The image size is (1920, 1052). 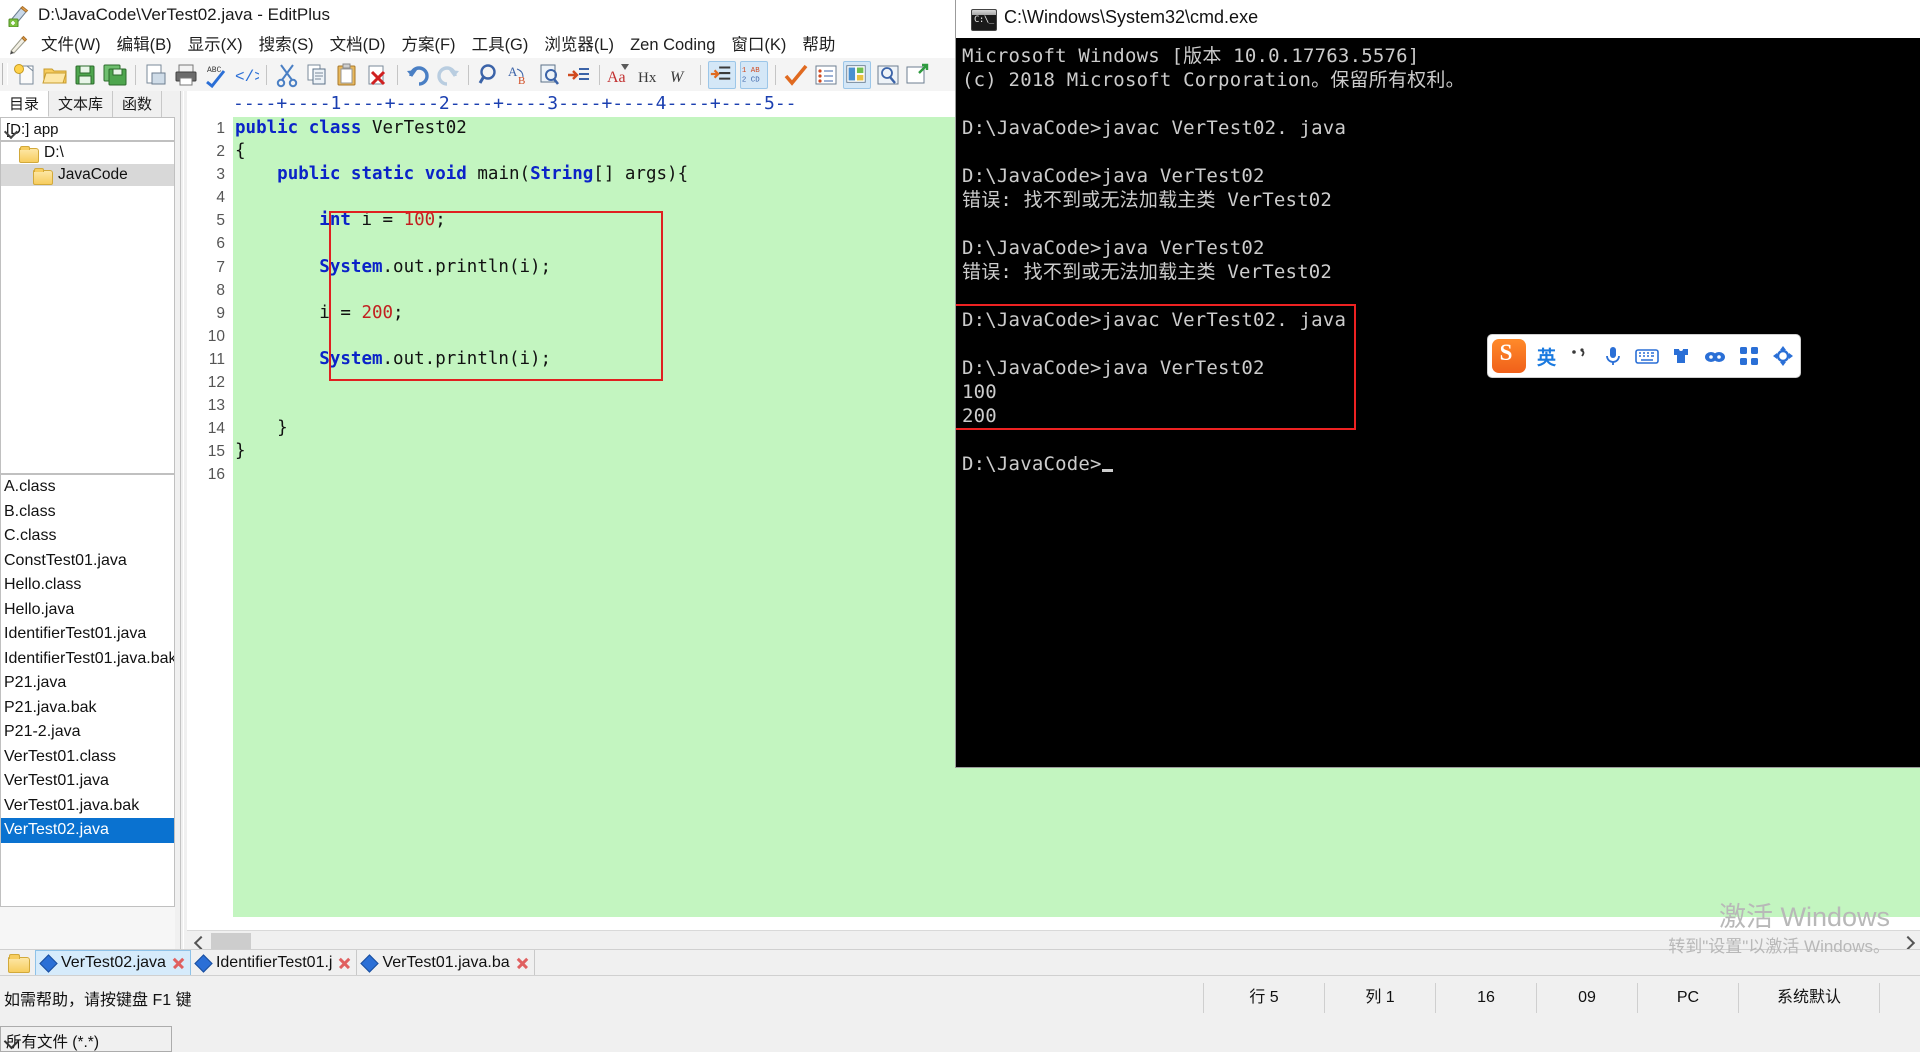 What do you see at coordinates (796, 75) in the screenshot?
I see `check-mark-icon` at bounding box center [796, 75].